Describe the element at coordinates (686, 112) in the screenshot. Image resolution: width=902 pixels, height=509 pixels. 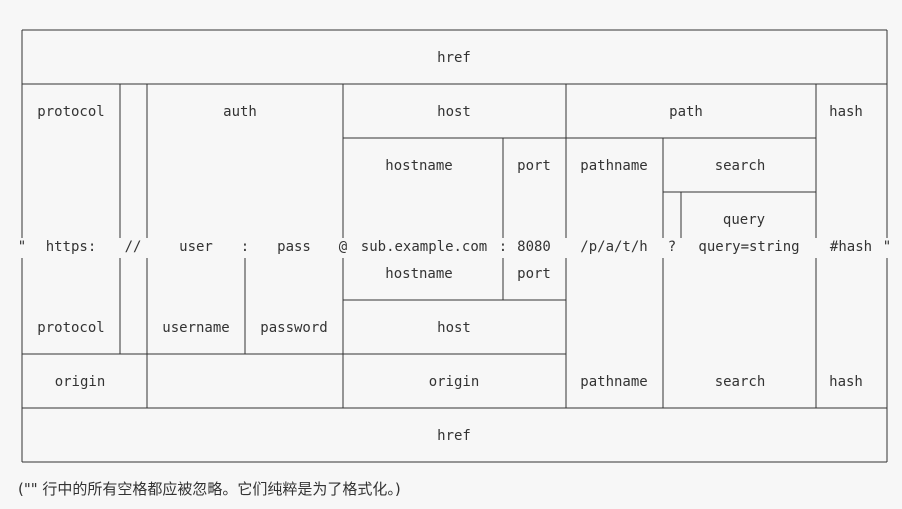
I see `path-label: path` at that location.